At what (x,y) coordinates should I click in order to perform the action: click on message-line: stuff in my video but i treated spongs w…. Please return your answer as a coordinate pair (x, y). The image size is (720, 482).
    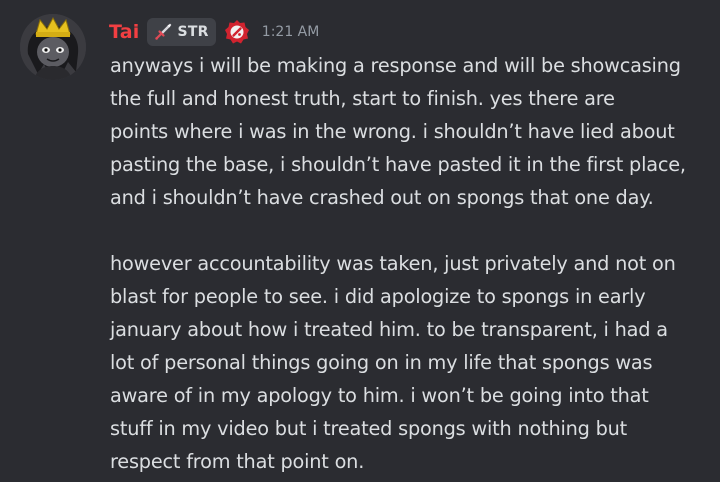
    Looking at the image, I should click on (369, 428).